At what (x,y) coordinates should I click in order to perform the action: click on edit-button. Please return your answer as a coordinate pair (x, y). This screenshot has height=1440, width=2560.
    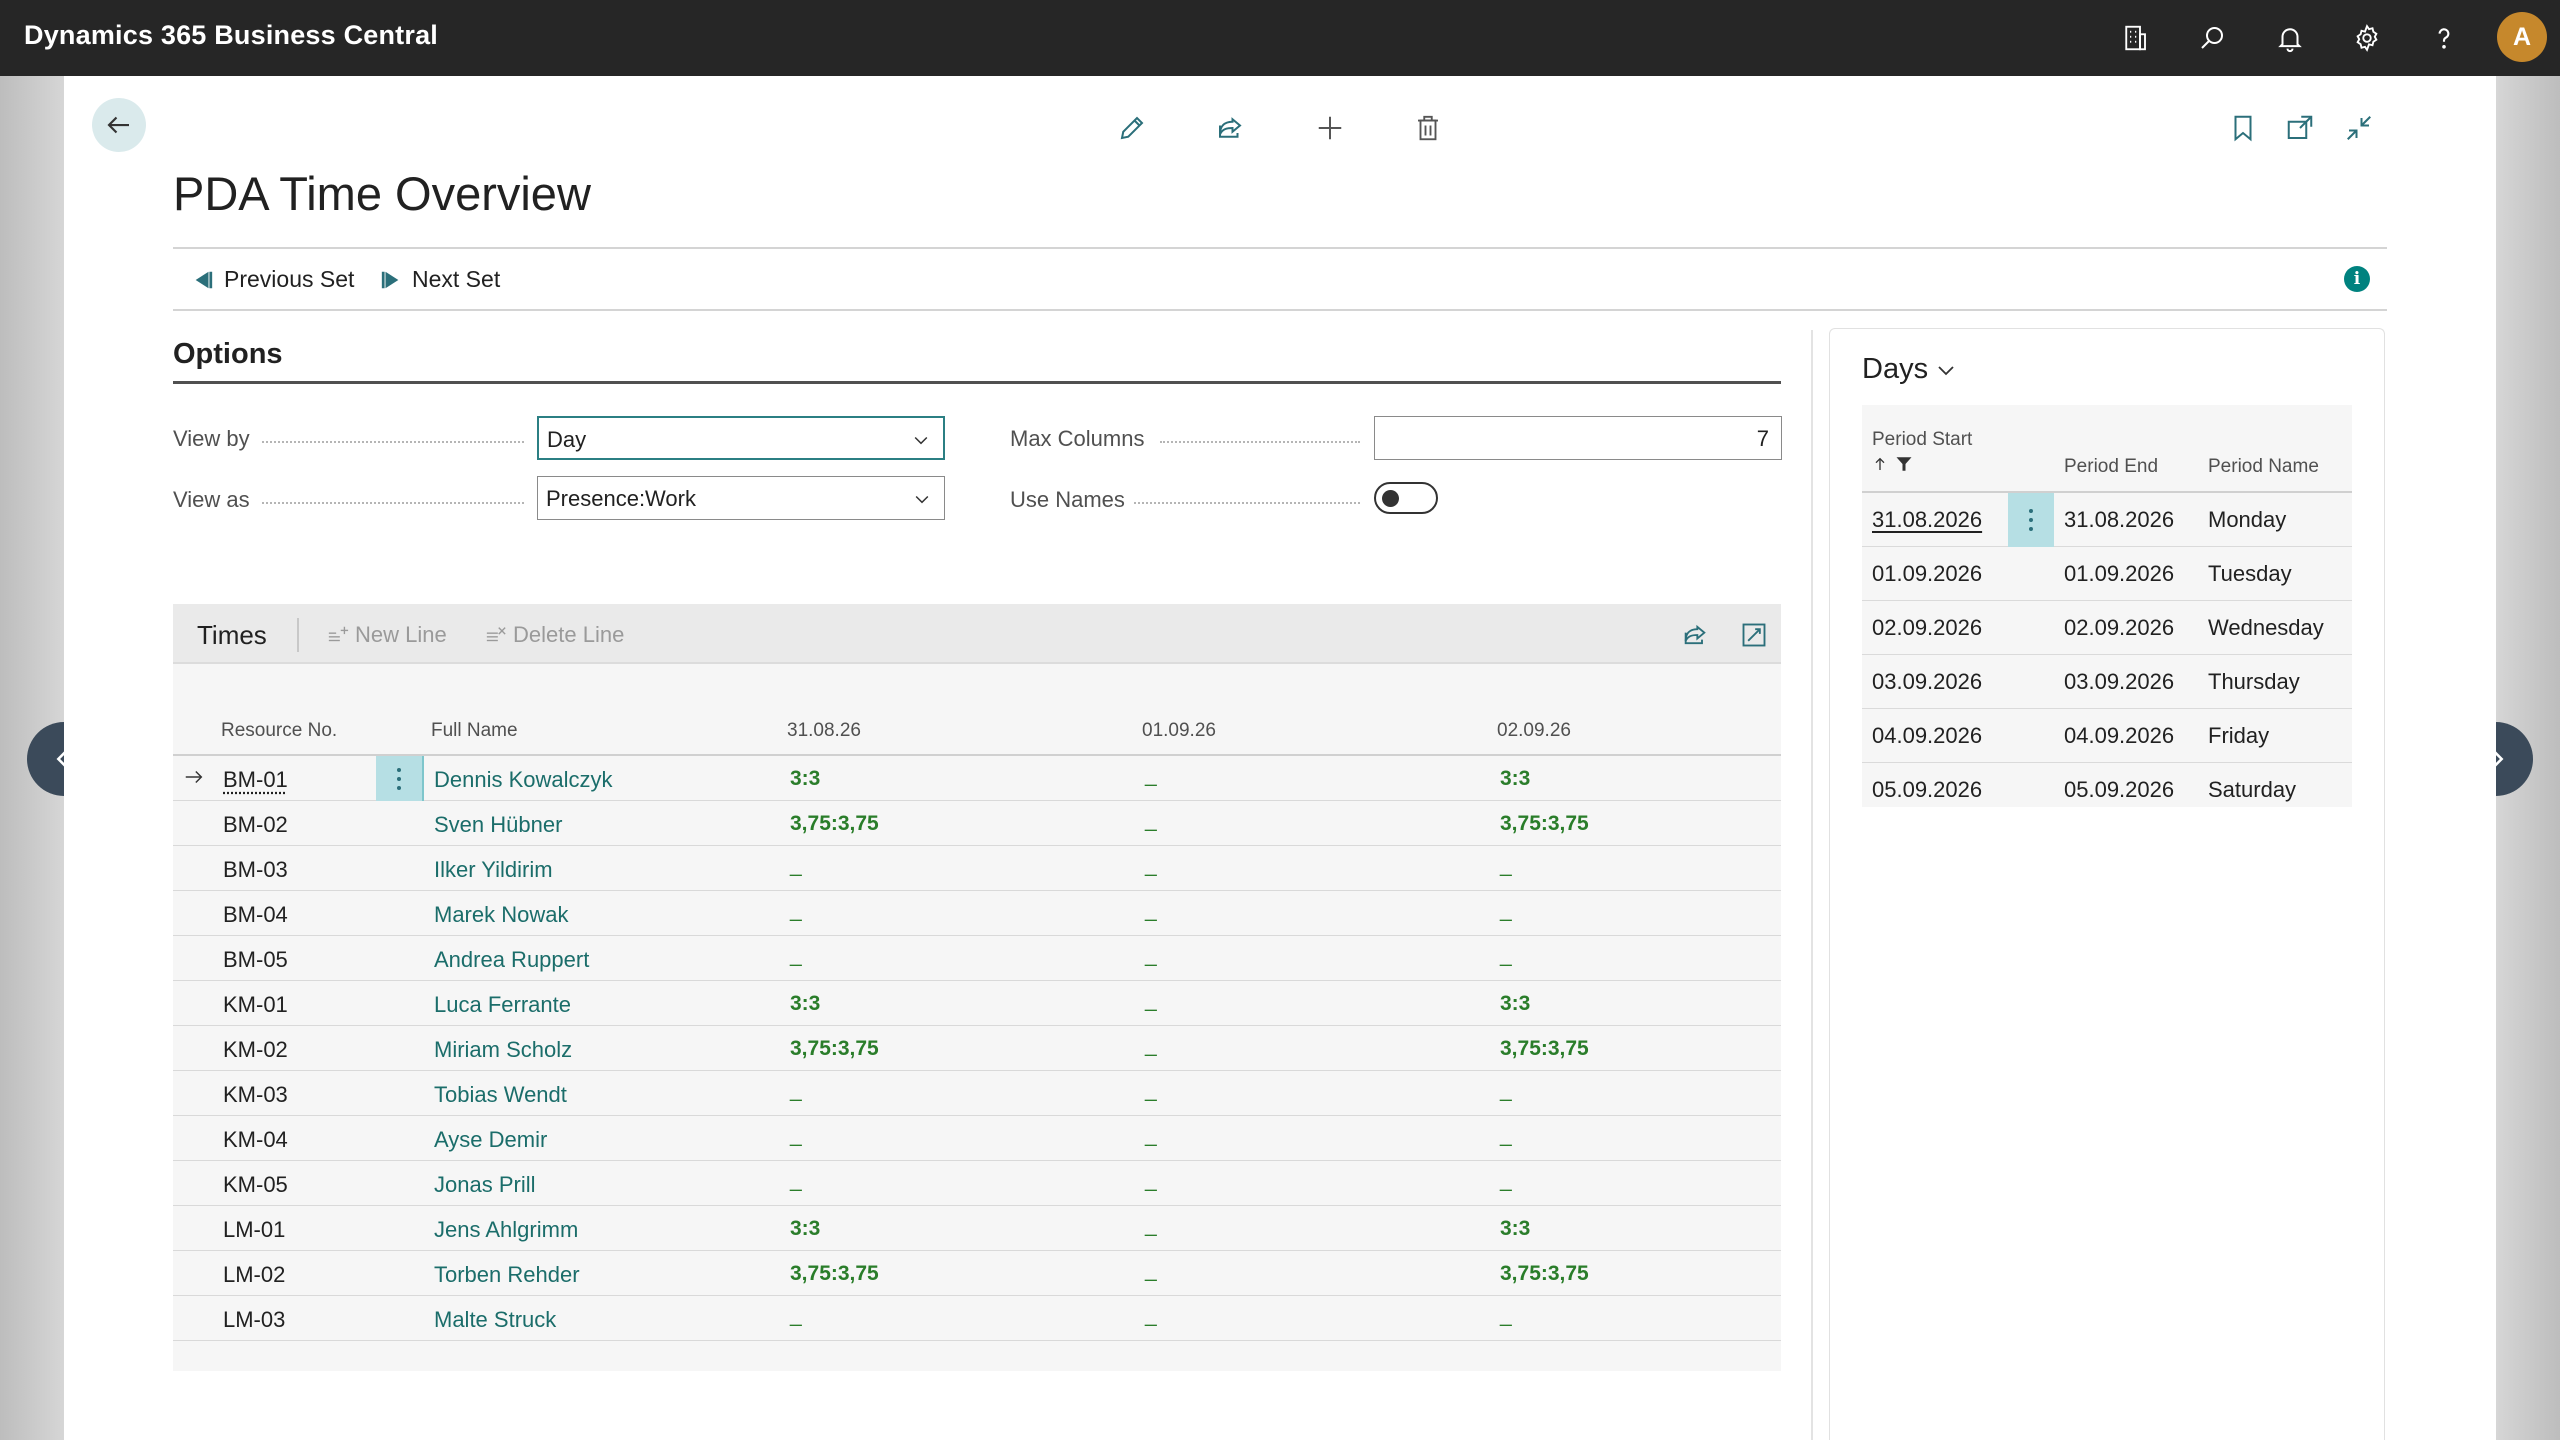
    Looking at the image, I should click on (1132, 128).